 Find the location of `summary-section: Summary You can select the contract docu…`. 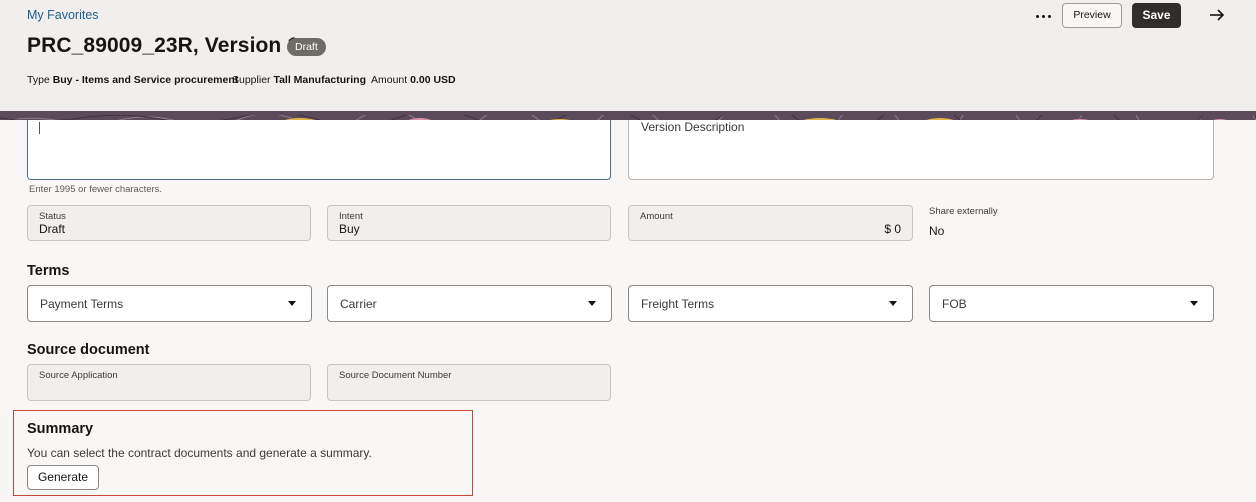

summary-section: Summary You can select the contract docu… is located at coordinates (243, 453).